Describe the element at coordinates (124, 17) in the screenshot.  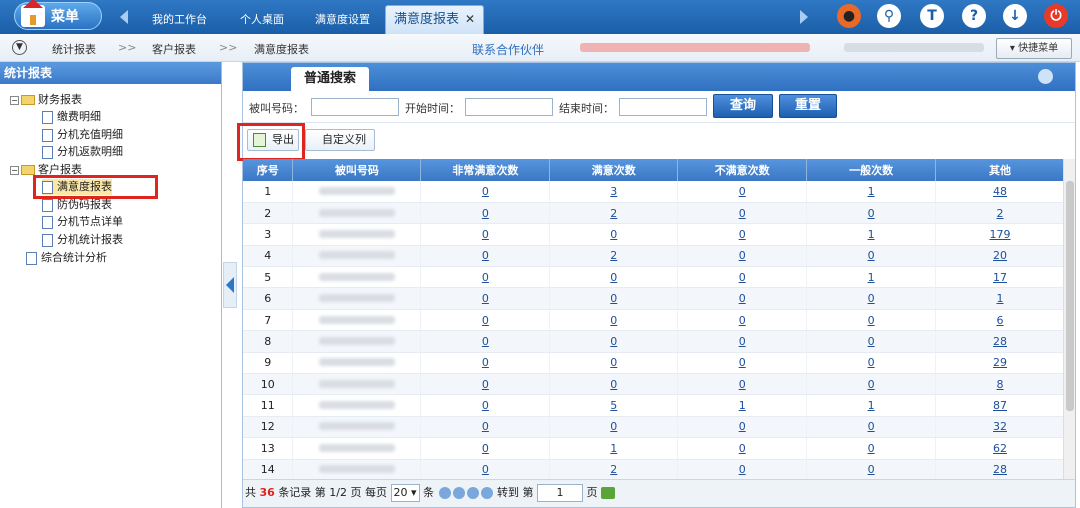
I see `tabs-scroll-left-icon` at that location.